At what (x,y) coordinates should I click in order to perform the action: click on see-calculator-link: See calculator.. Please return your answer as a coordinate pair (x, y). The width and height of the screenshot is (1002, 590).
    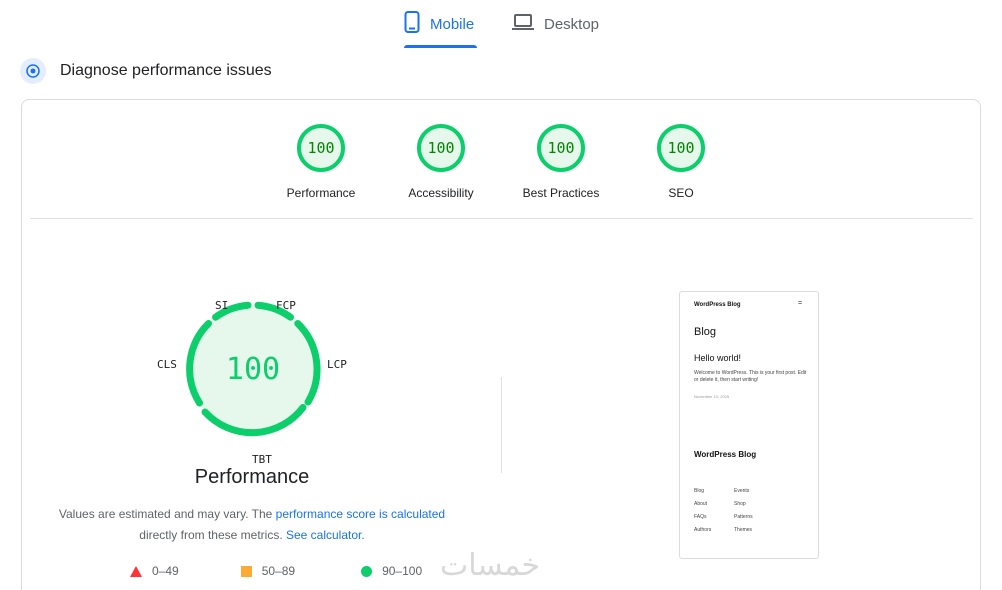
    Looking at the image, I should click on (325, 535).